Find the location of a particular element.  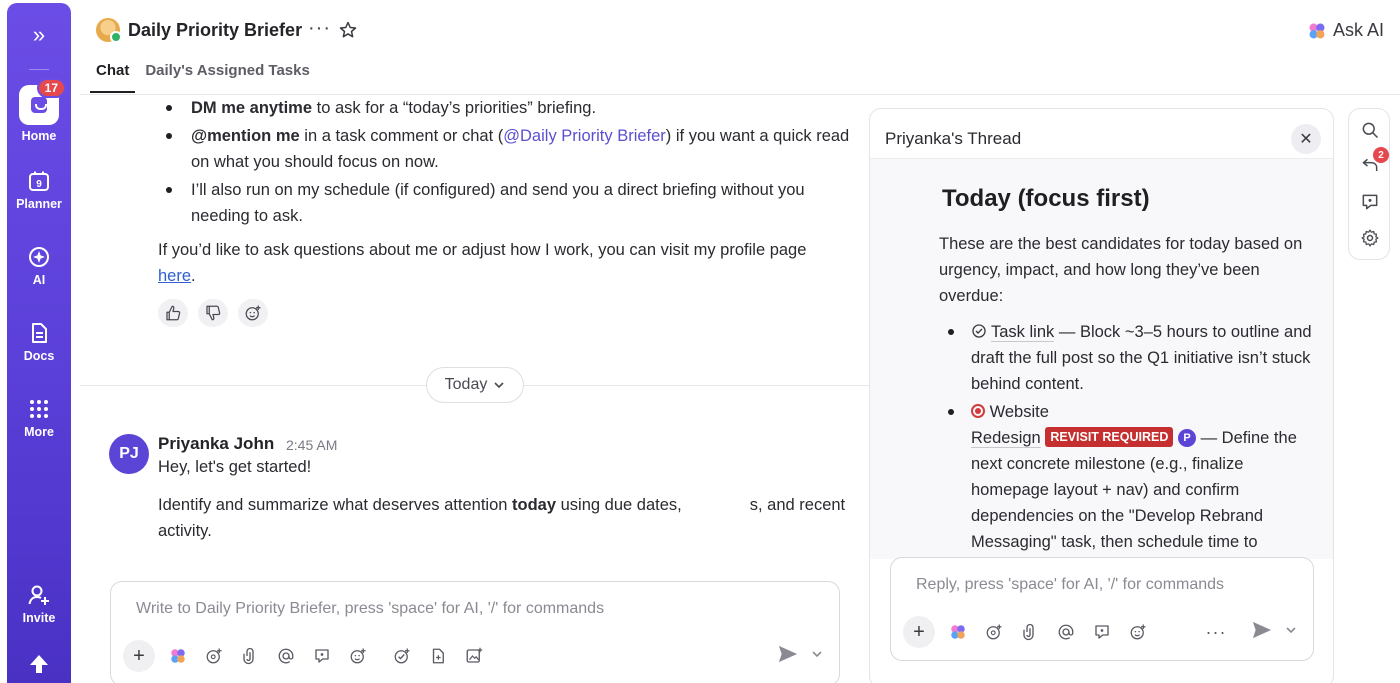

nav-label-planner: Planner is located at coordinates (39, 204).